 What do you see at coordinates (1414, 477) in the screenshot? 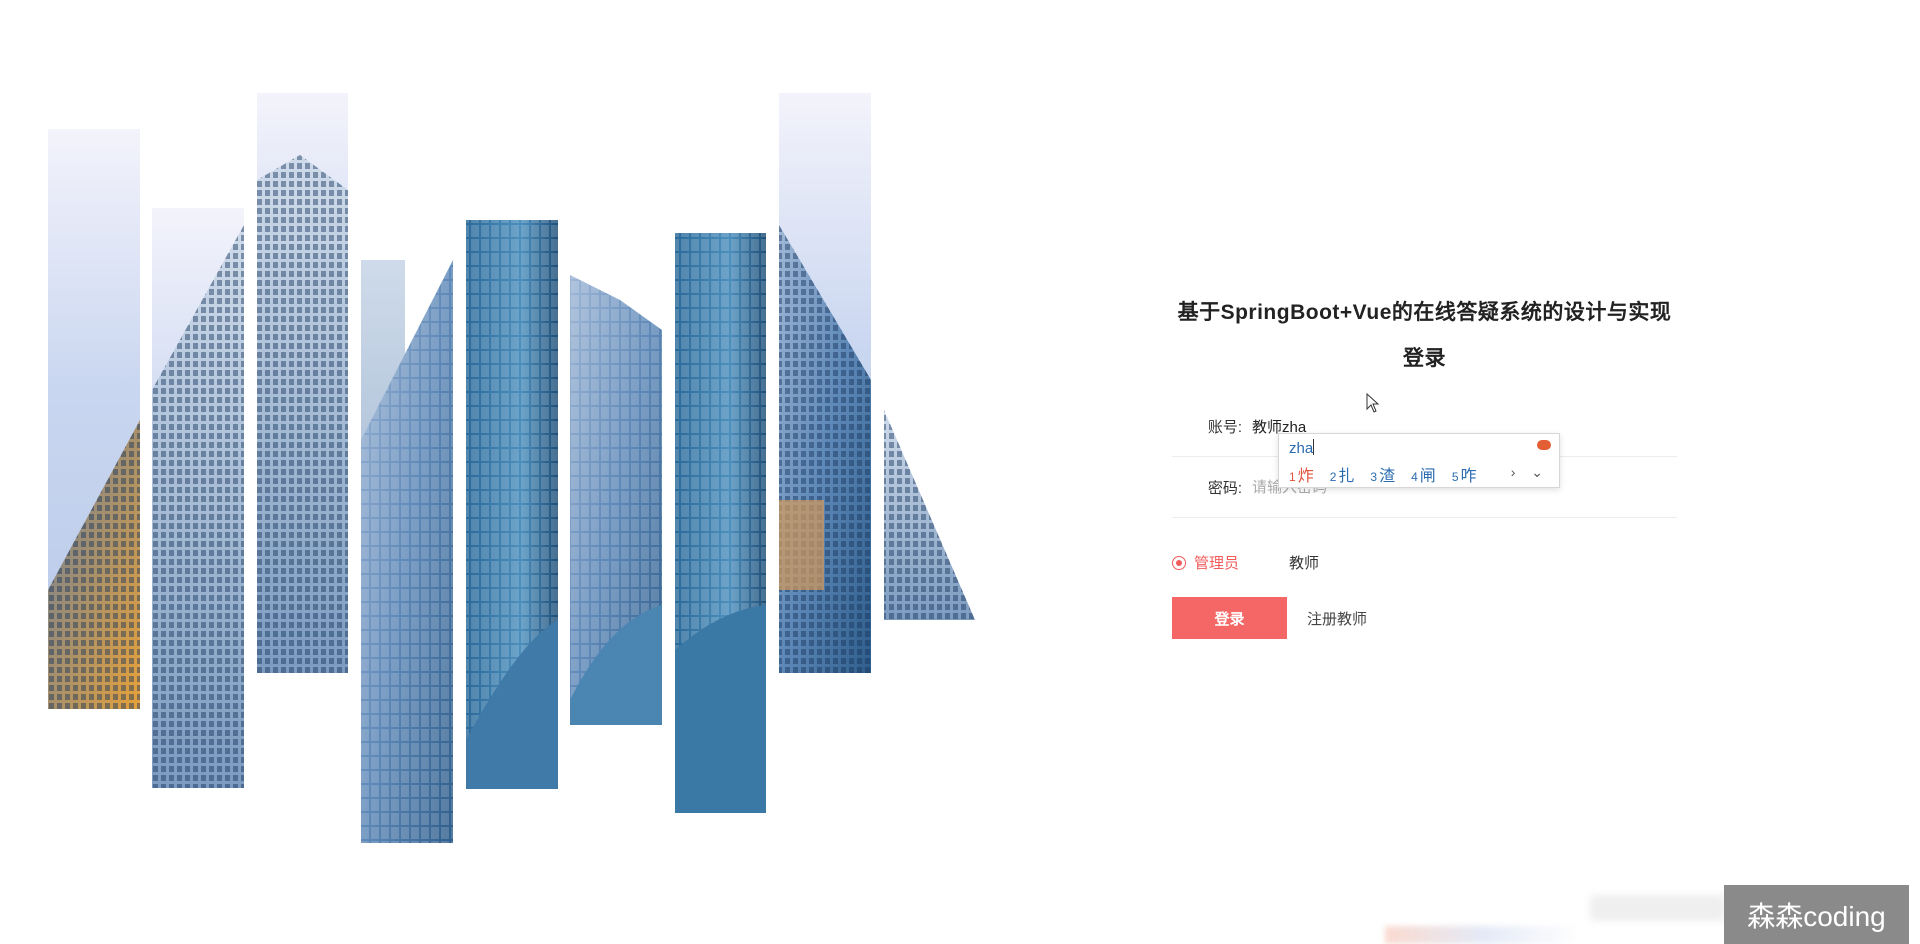
I see `candidate-number: 4` at bounding box center [1414, 477].